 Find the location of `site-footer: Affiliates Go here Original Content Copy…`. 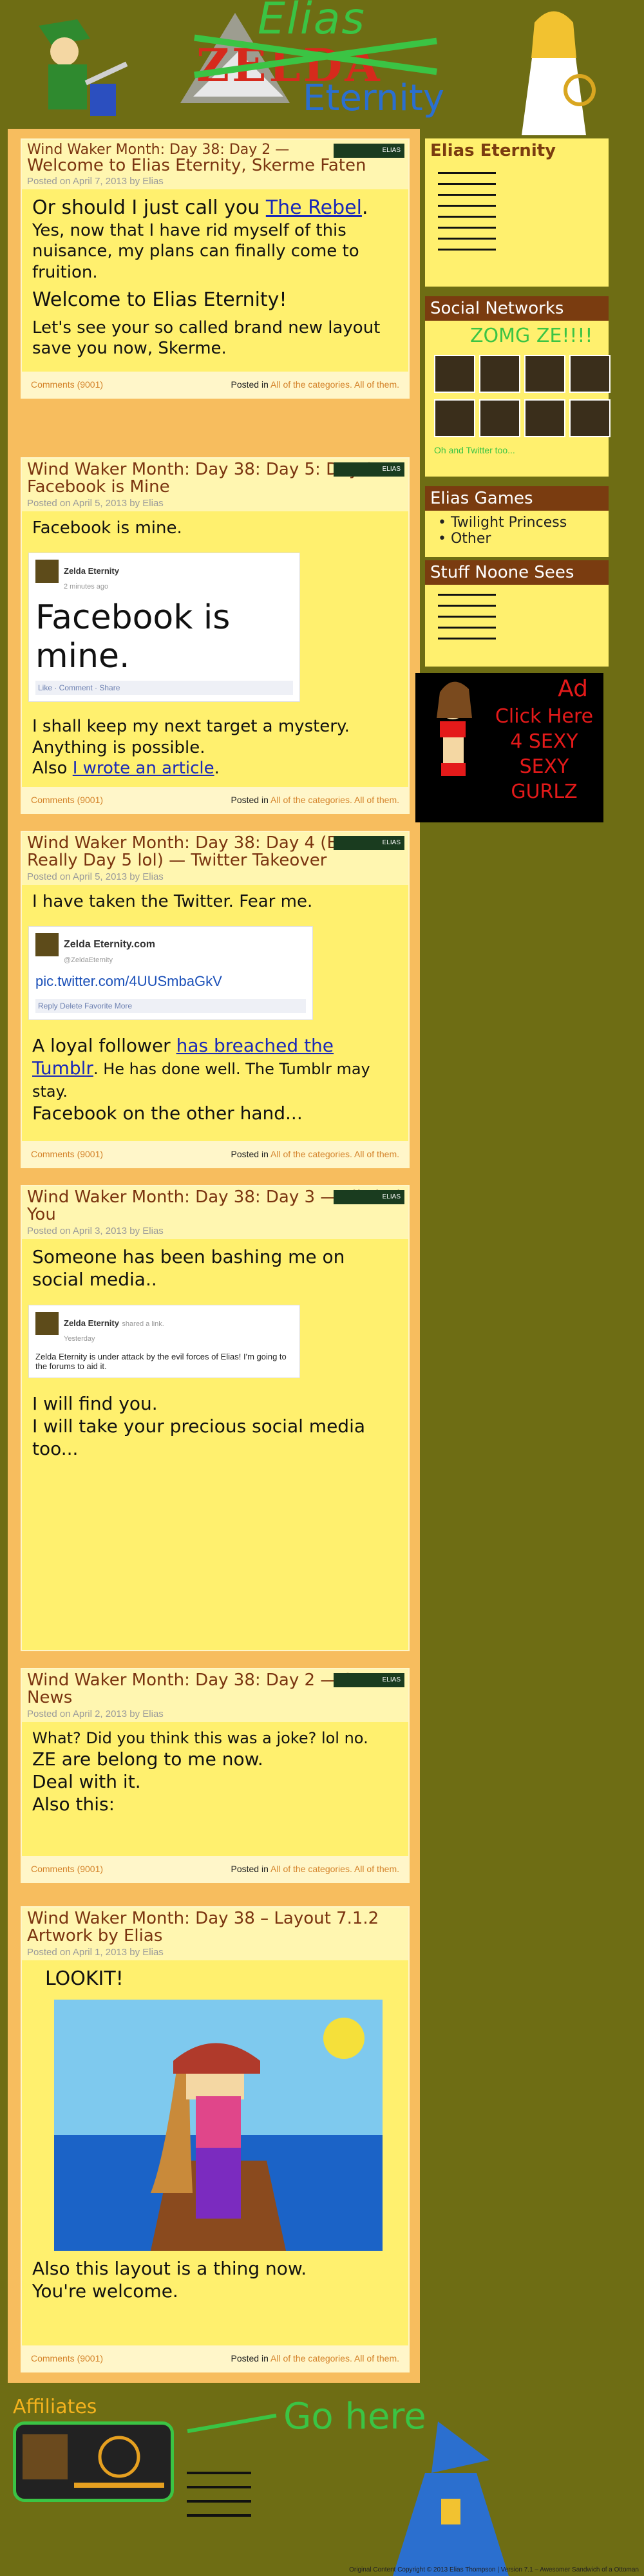

site-footer: Affiliates Go here Original Content Copy… is located at coordinates (322, 2479).